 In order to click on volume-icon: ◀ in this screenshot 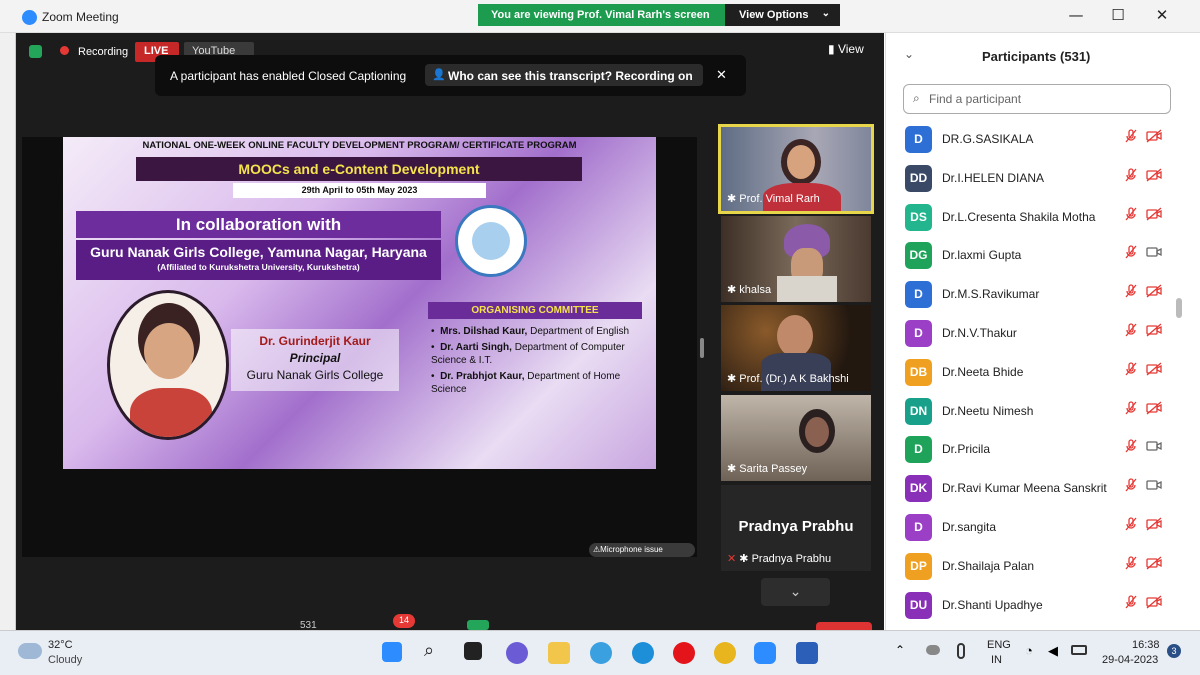, I will do `click(1053, 651)`.